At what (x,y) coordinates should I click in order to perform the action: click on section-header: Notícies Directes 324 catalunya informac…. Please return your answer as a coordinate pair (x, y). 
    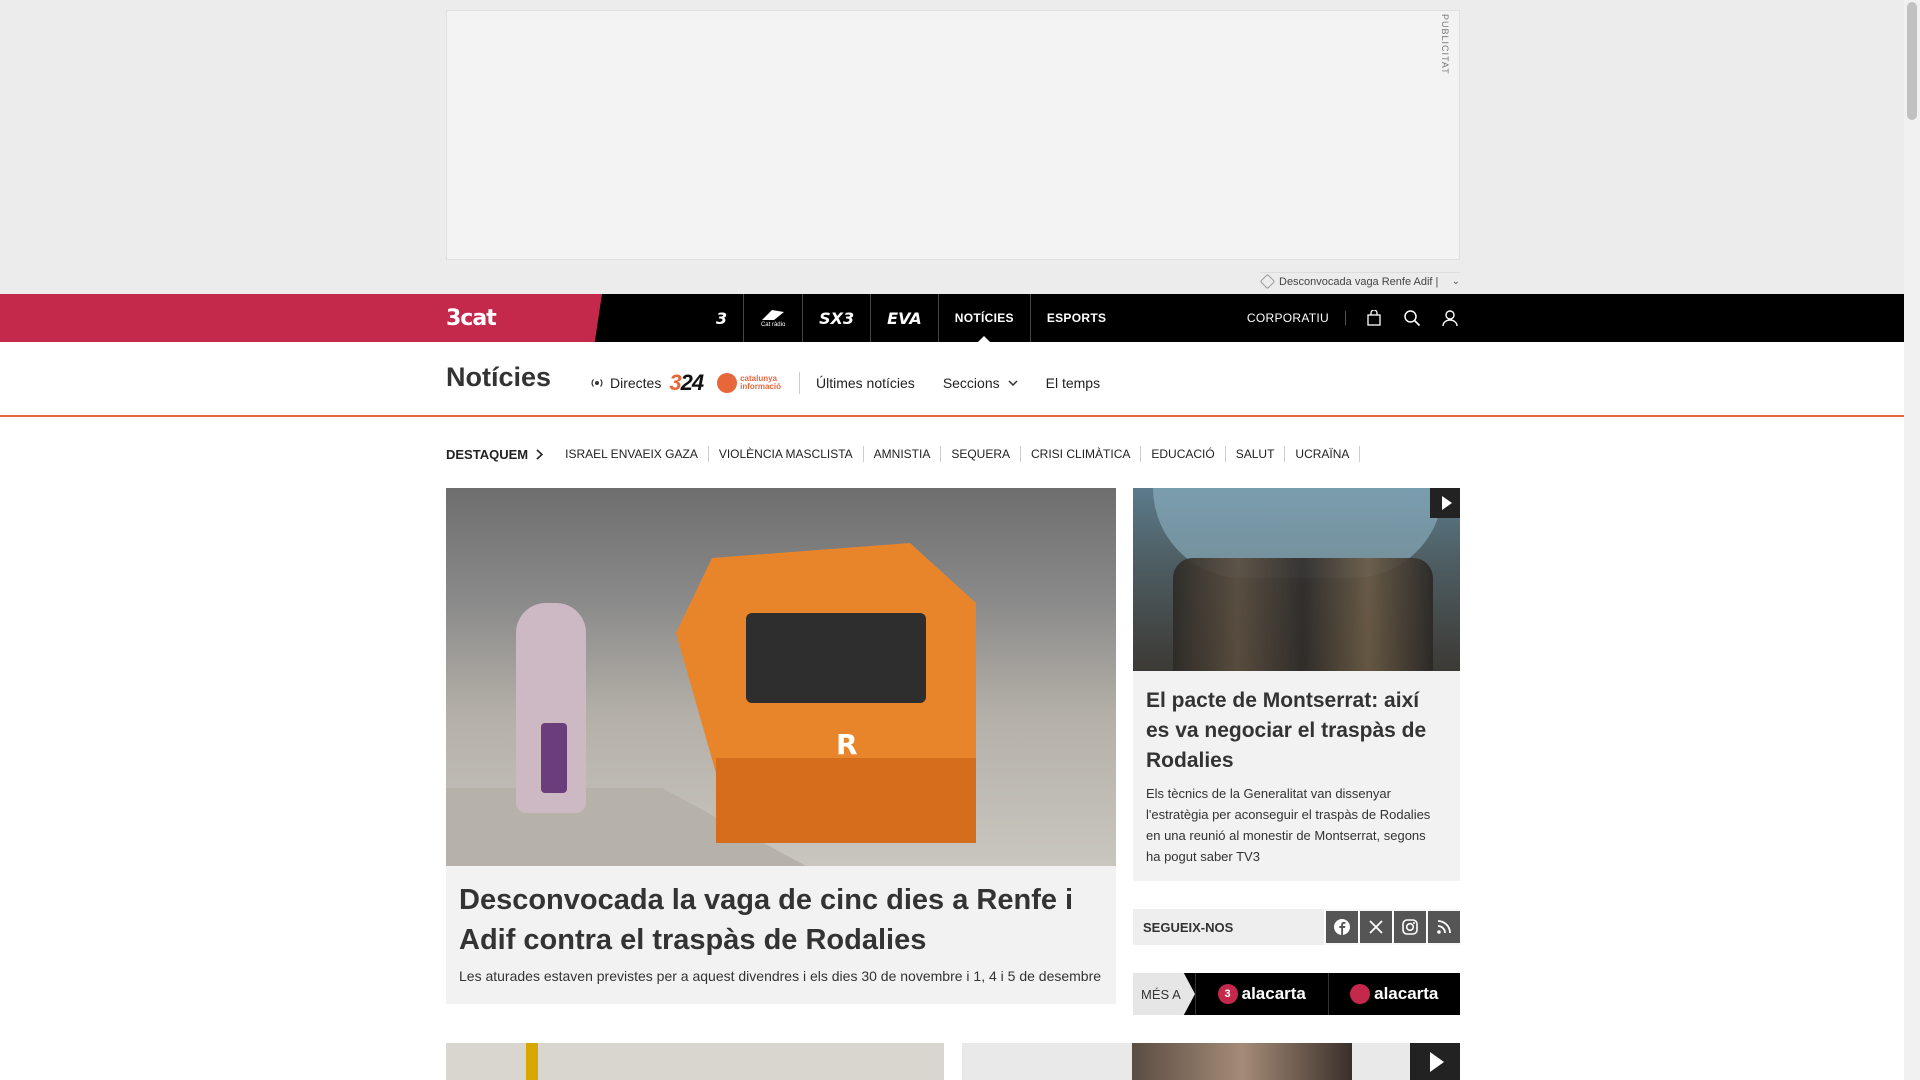
    Looking at the image, I should click on (952, 379).